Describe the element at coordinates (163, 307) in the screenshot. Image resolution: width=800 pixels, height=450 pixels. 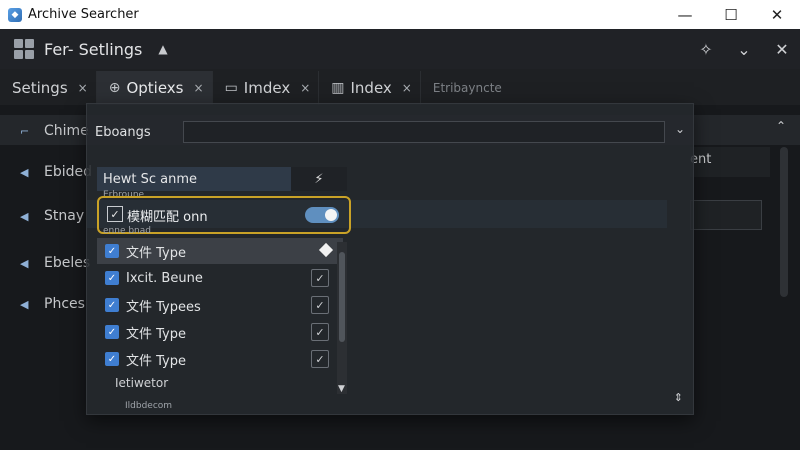
I see `list-item-label: 文件 Typees` at that location.